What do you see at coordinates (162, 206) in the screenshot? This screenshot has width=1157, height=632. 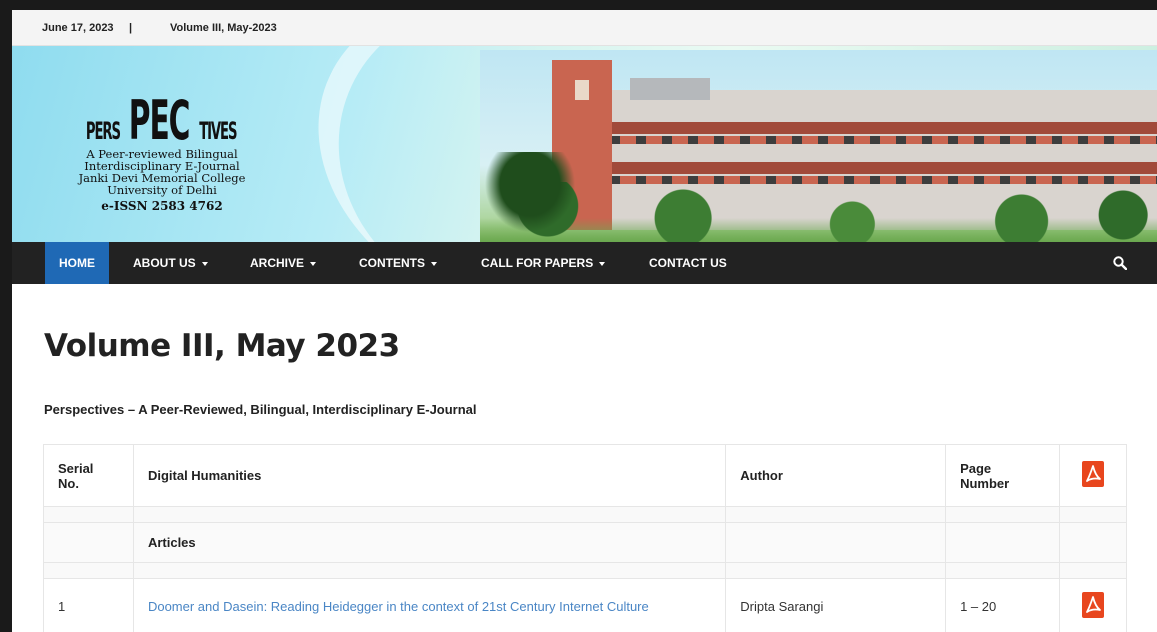 I see `logo-issn: e-ISSN 2583 4762` at bounding box center [162, 206].